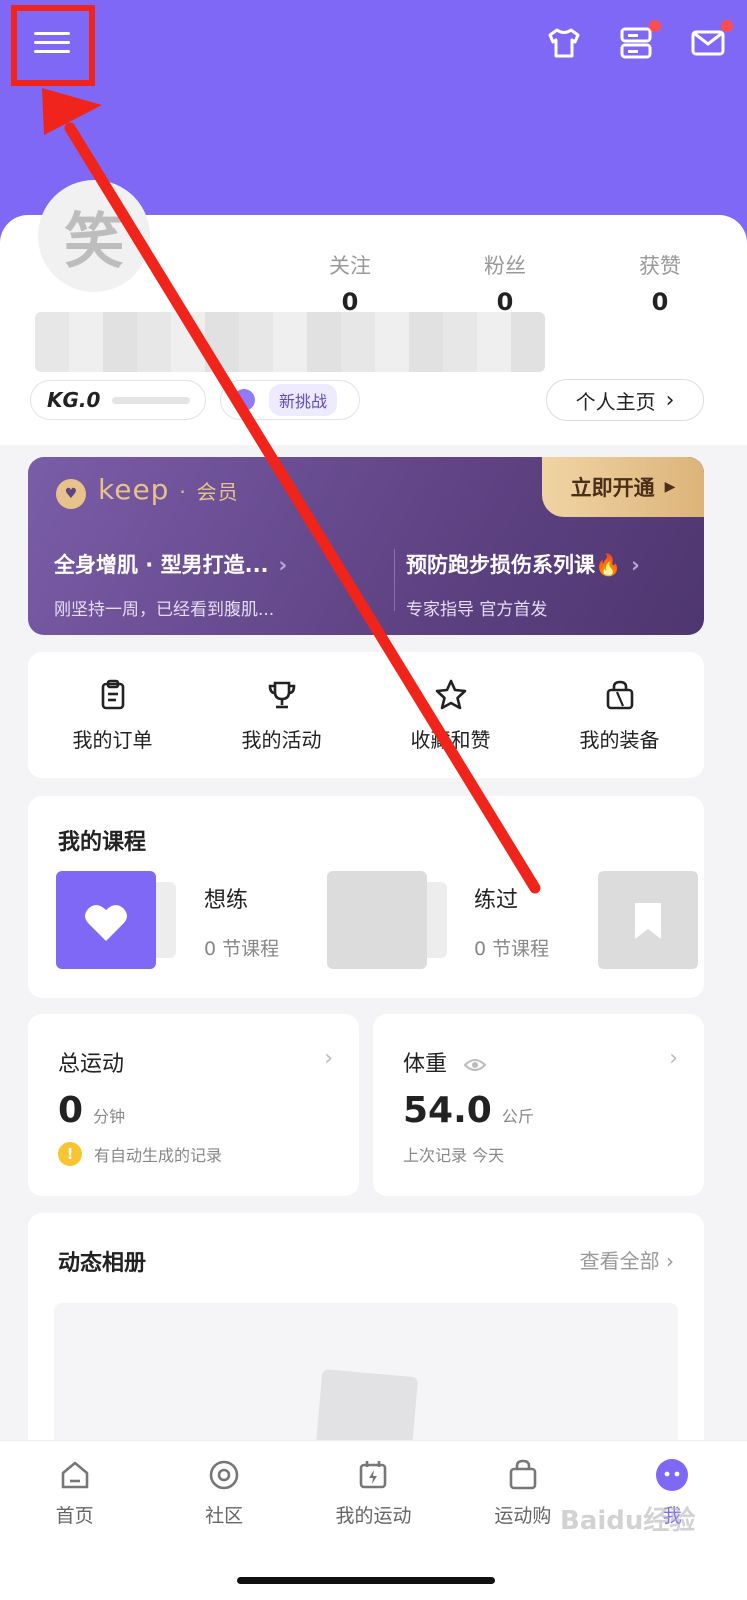  Describe the element at coordinates (551, 584) in the screenshot. I see `vip-course-2: 预防跑步损伤系列课🔥 › 专家指导 官方首发` at that location.